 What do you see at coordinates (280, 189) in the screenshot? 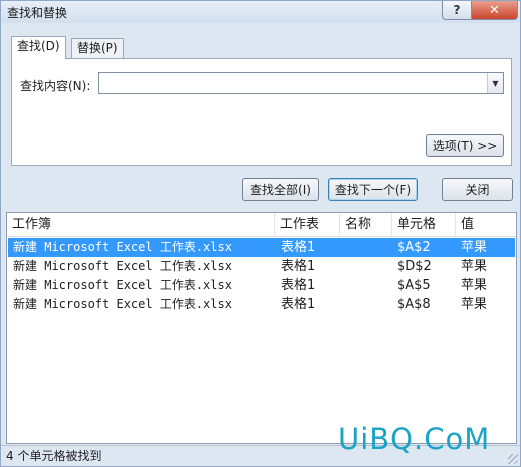
I see `find-all-button: 查找全部(I)` at bounding box center [280, 189].